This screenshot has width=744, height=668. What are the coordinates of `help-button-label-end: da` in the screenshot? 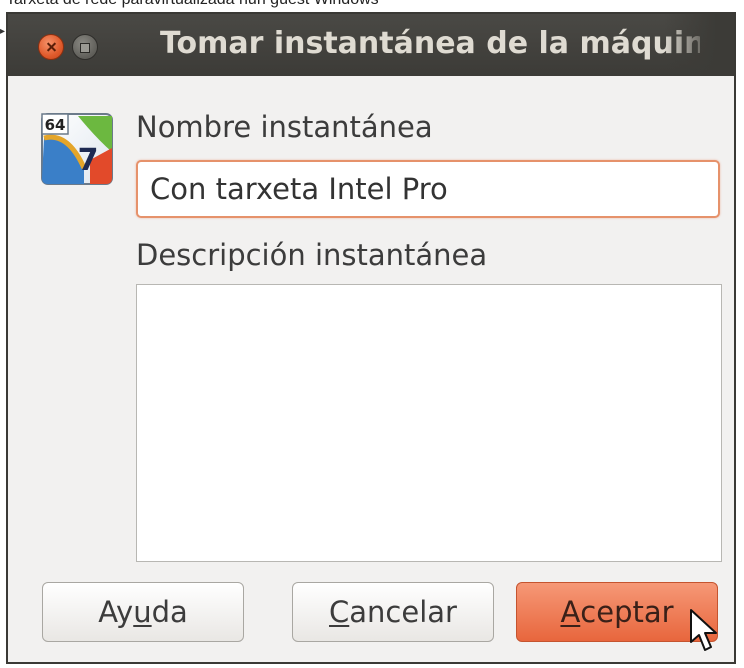 It's located at (169, 612).